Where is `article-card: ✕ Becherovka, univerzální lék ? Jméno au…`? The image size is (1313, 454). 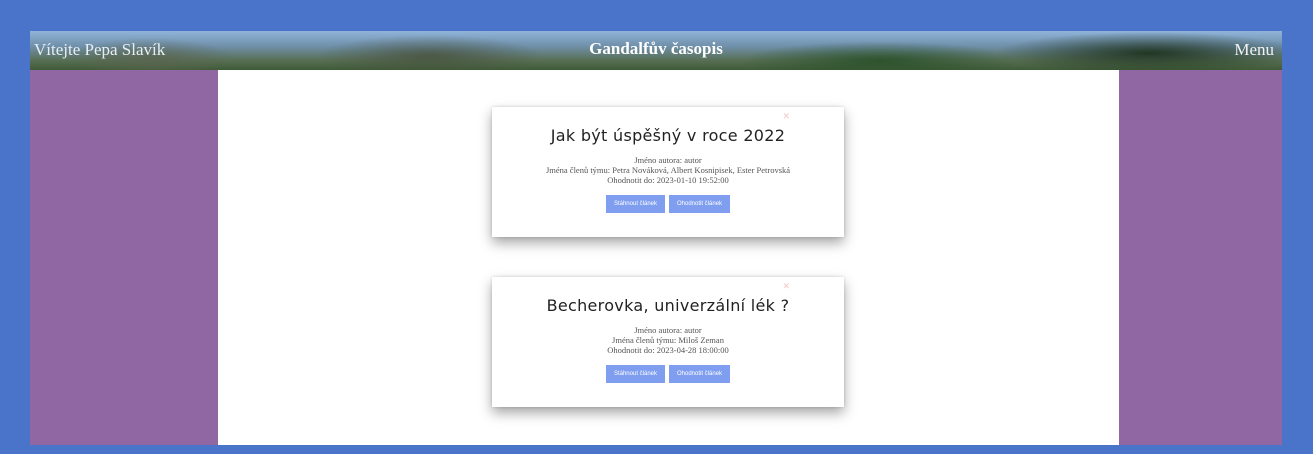 article-card: ✕ Becherovka, univerzální lék ? Jméno au… is located at coordinates (668, 342).